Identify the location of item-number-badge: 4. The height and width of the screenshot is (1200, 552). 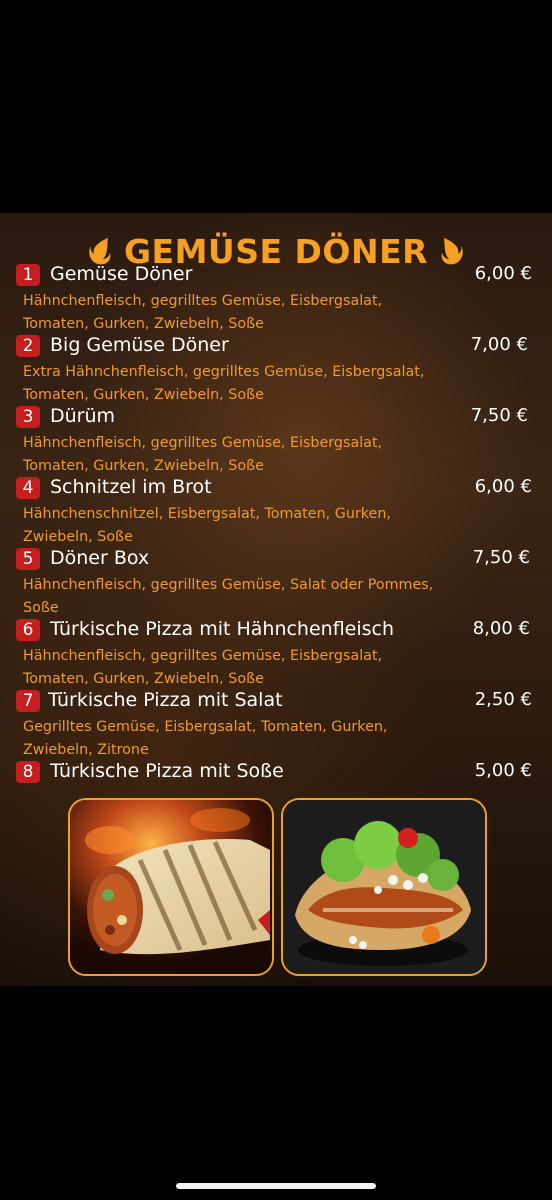
(28, 488).